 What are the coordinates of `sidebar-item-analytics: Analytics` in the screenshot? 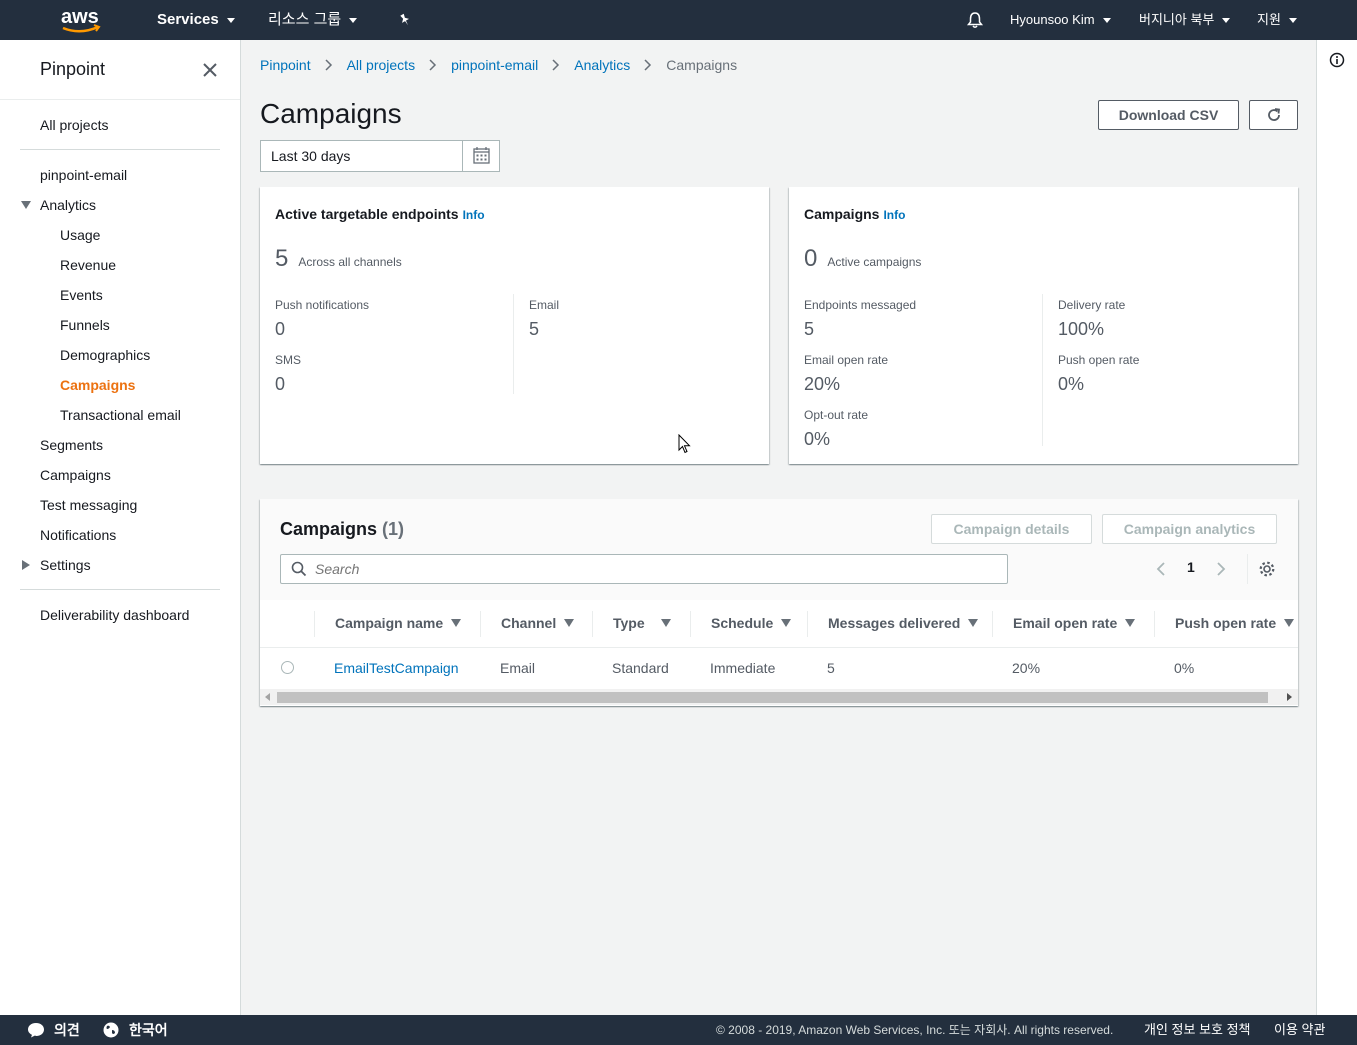 It's located at (68, 205).